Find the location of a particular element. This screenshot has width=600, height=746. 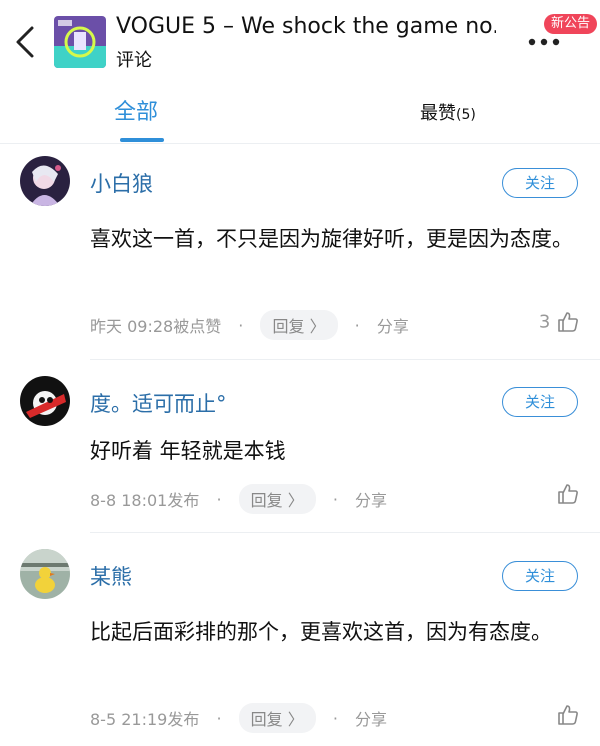

comment-time: 8-5 21:19发布 is located at coordinates (145, 719).